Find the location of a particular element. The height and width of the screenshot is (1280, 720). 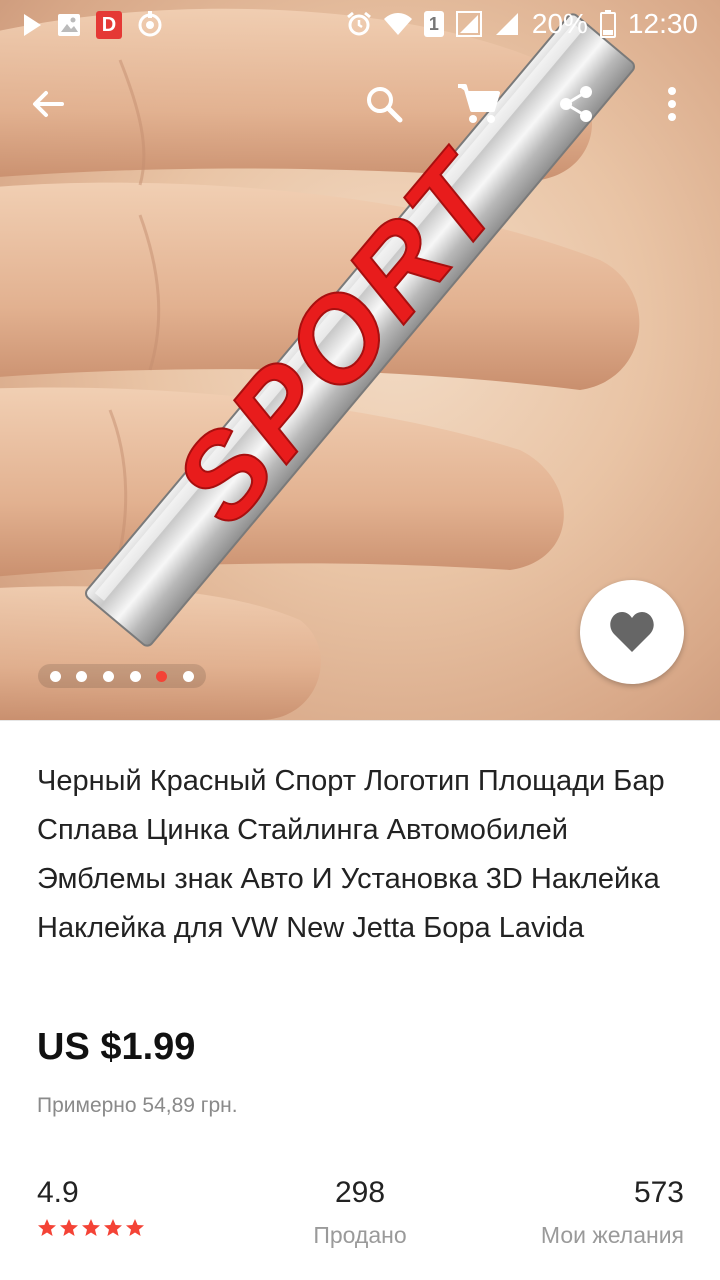

search-button is located at coordinates (384, 104).